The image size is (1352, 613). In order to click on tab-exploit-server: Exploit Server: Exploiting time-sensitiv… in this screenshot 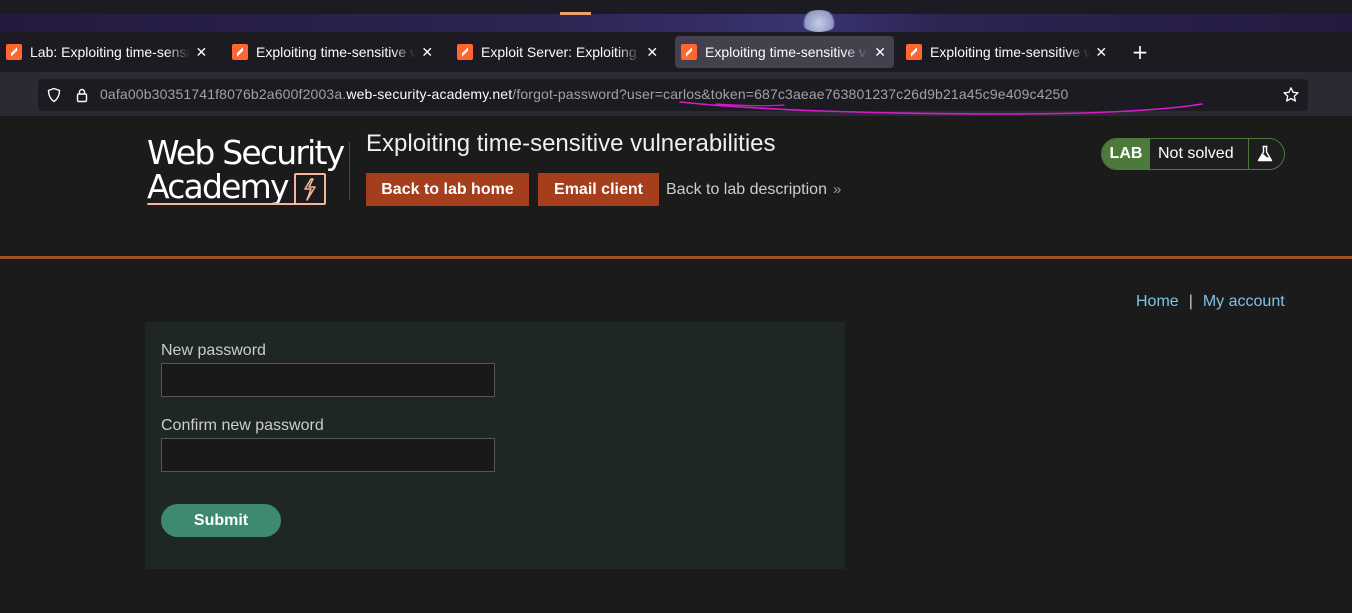, I will do `click(558, 52)`.